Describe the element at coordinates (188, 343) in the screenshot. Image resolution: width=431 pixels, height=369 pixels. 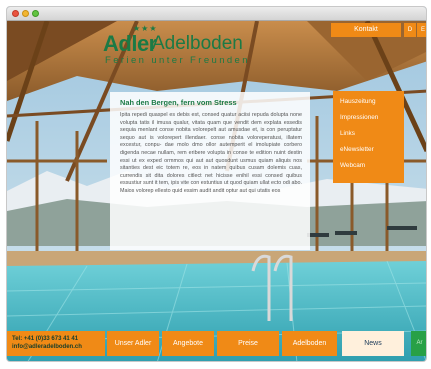
I see `nav-angebote: Angebote` at that location.